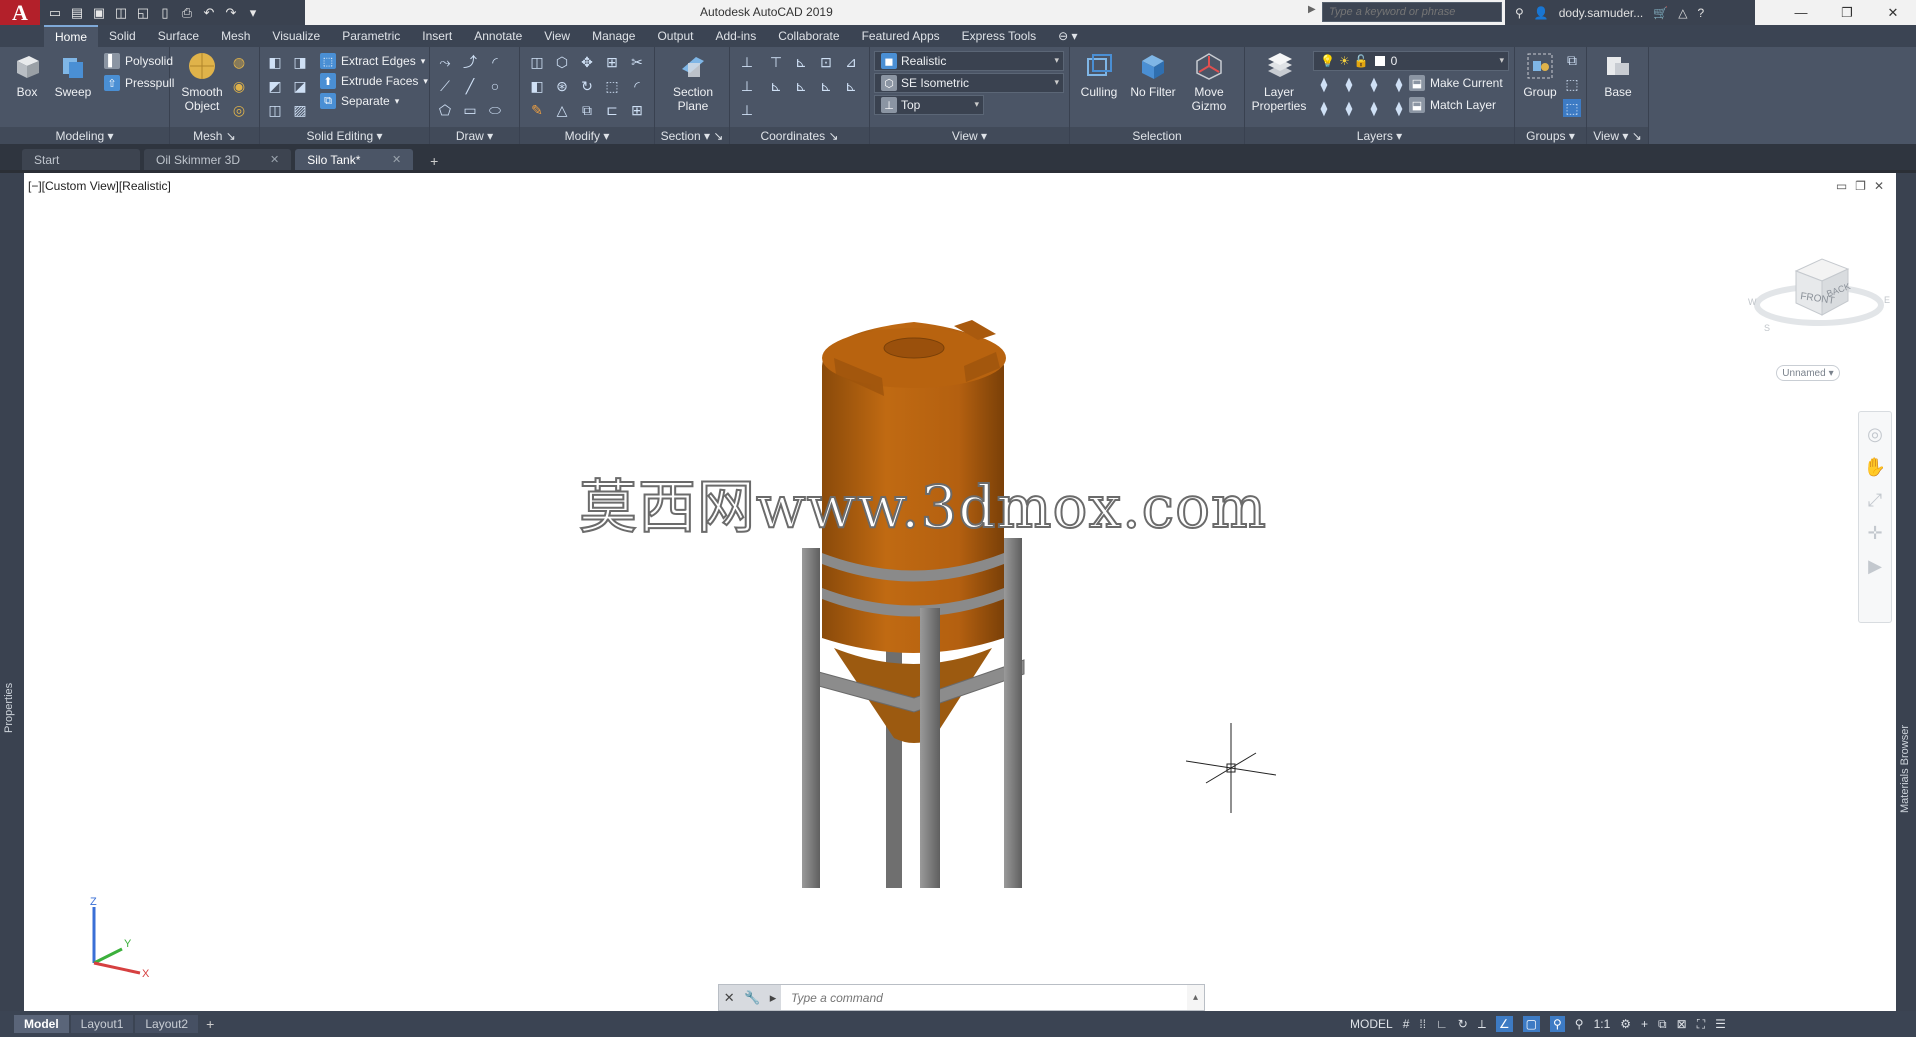  I want to click on panel-title-groups: Groups ▾, so click(1550, 135).